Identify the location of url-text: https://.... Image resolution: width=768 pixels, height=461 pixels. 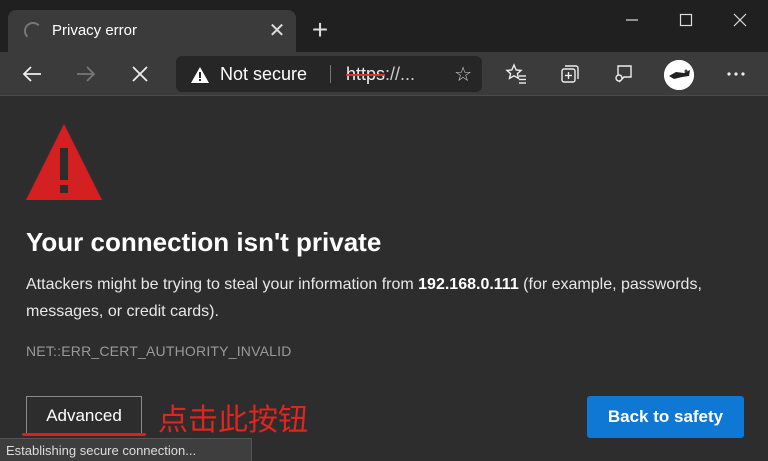
(380, 74).